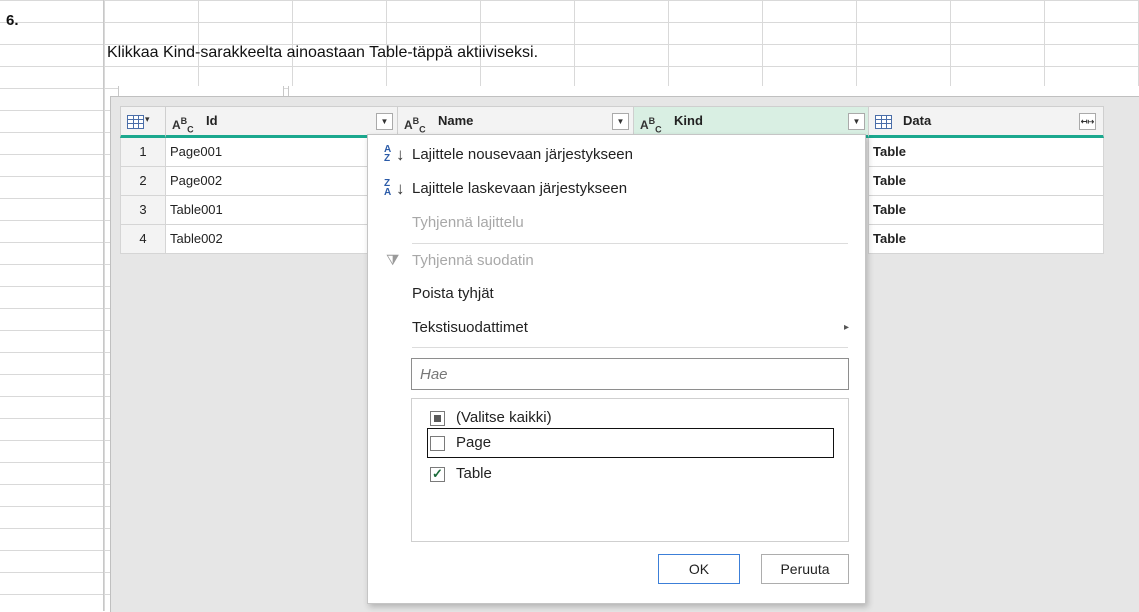  Describe the element at coordinates (147, 119) in the screenshot. I see `caret-down-icon: ▾` at that location.